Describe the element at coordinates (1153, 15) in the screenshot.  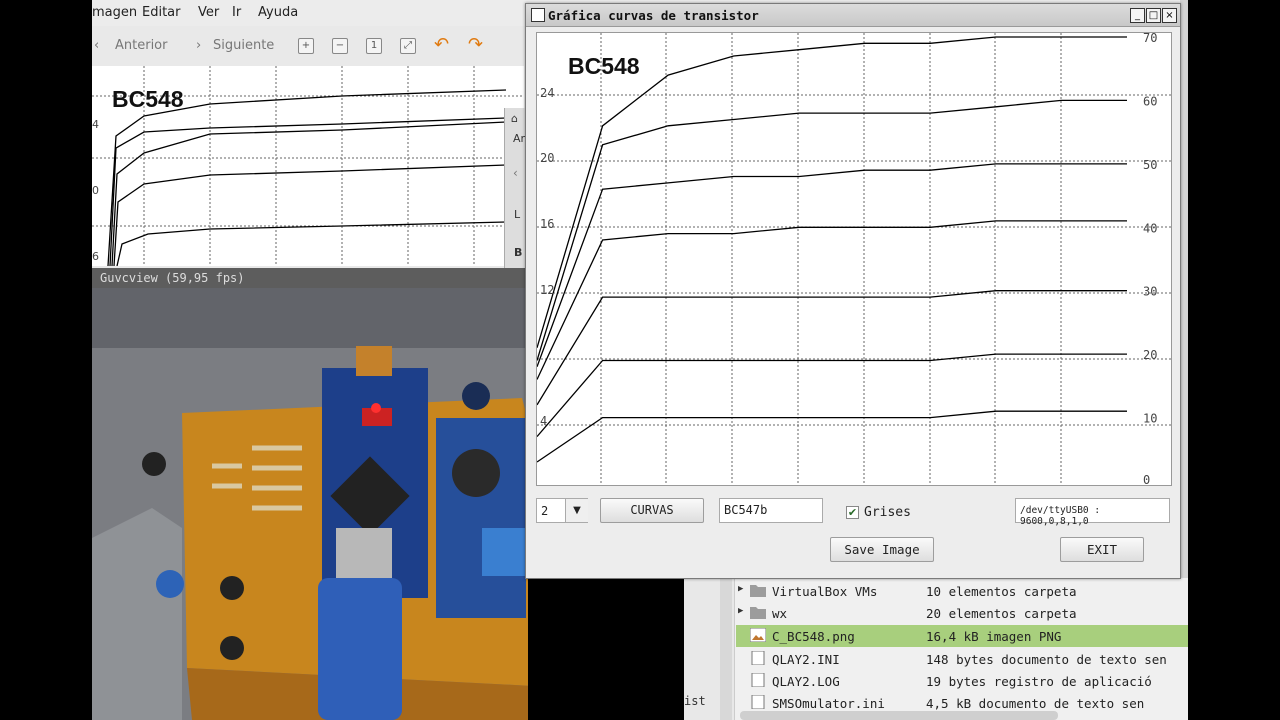
I see `maximize-icon: □` at that location.